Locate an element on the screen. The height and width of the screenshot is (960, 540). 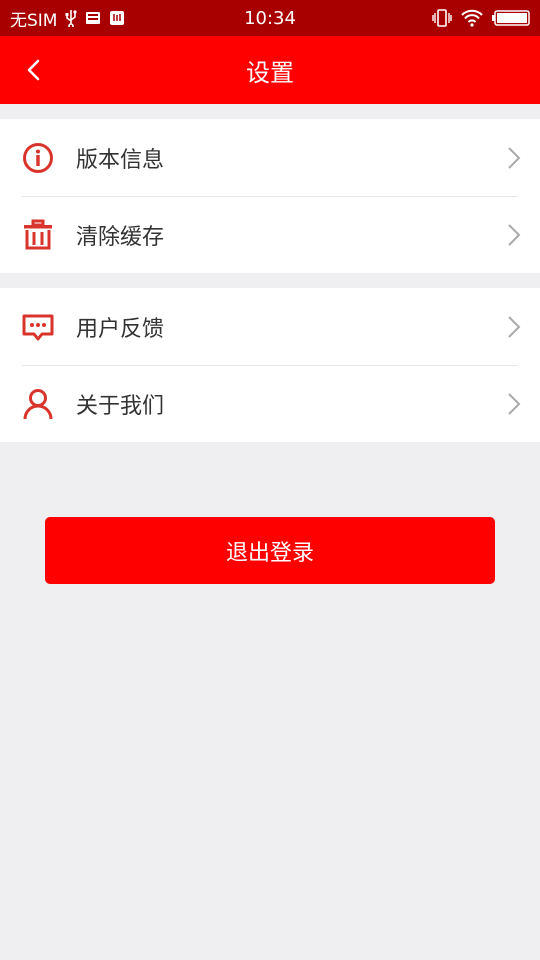
settings-item-user-feedback: 用户反馈 is located at coordinates (270, 326).